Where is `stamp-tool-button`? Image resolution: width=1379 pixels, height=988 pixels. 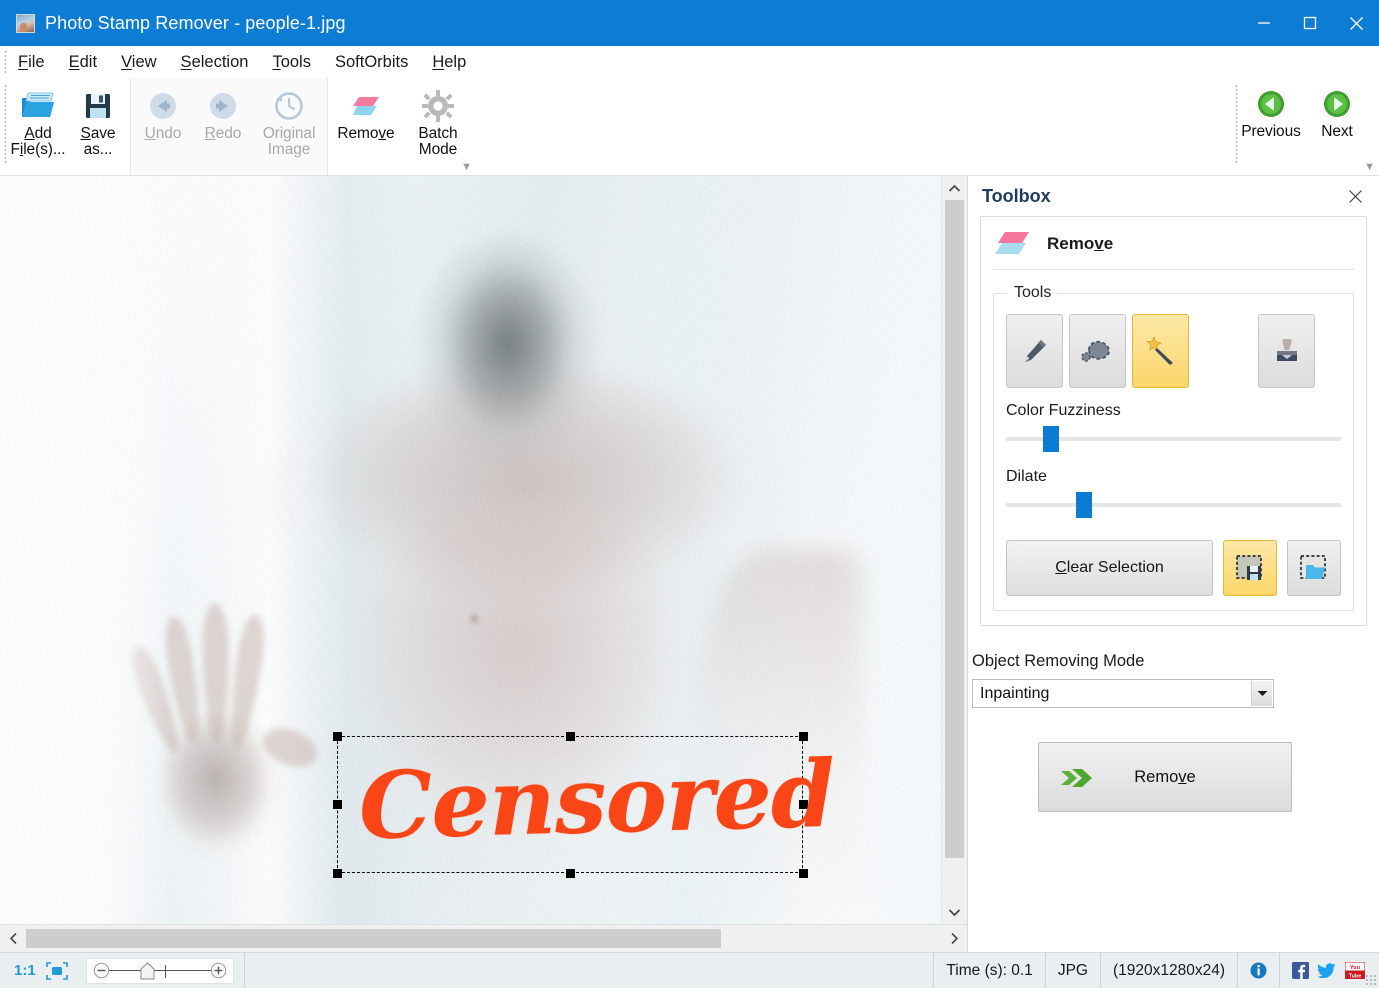 stamp-tool-button is located at coordinates (1286, 351).